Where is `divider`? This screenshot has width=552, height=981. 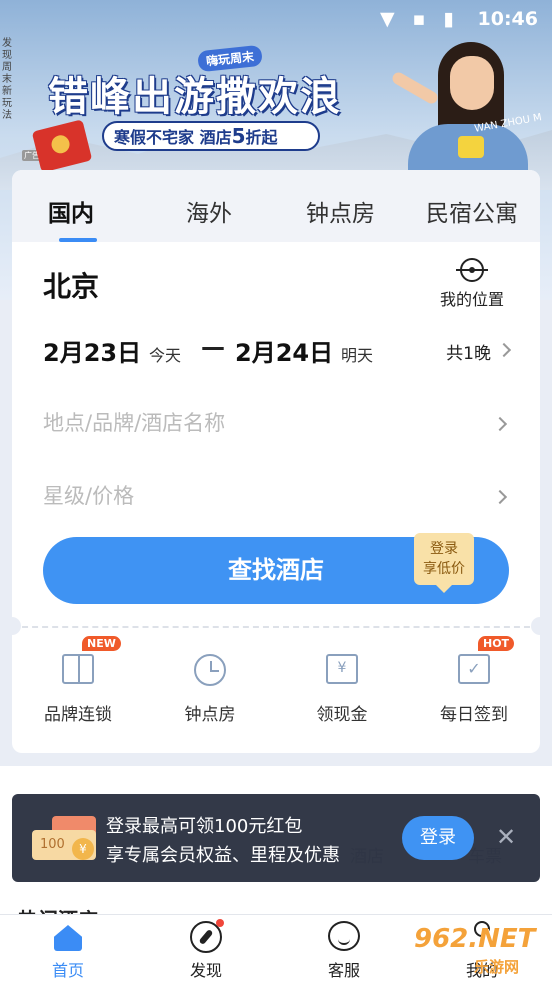
divider is located at coordinates (276, 627).